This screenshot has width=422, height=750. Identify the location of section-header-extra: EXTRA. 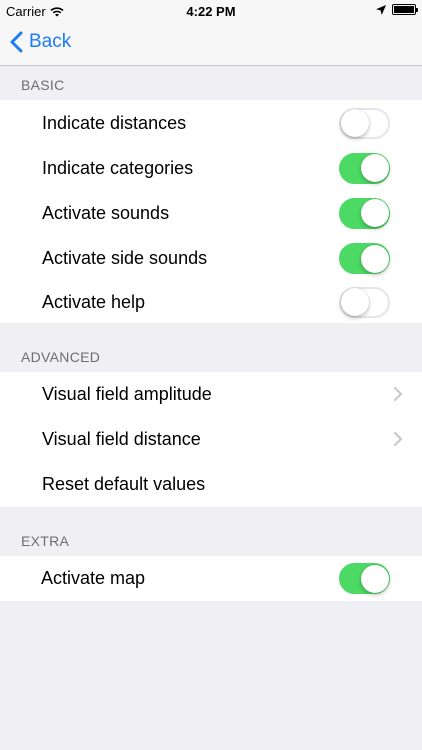
(45, 541).